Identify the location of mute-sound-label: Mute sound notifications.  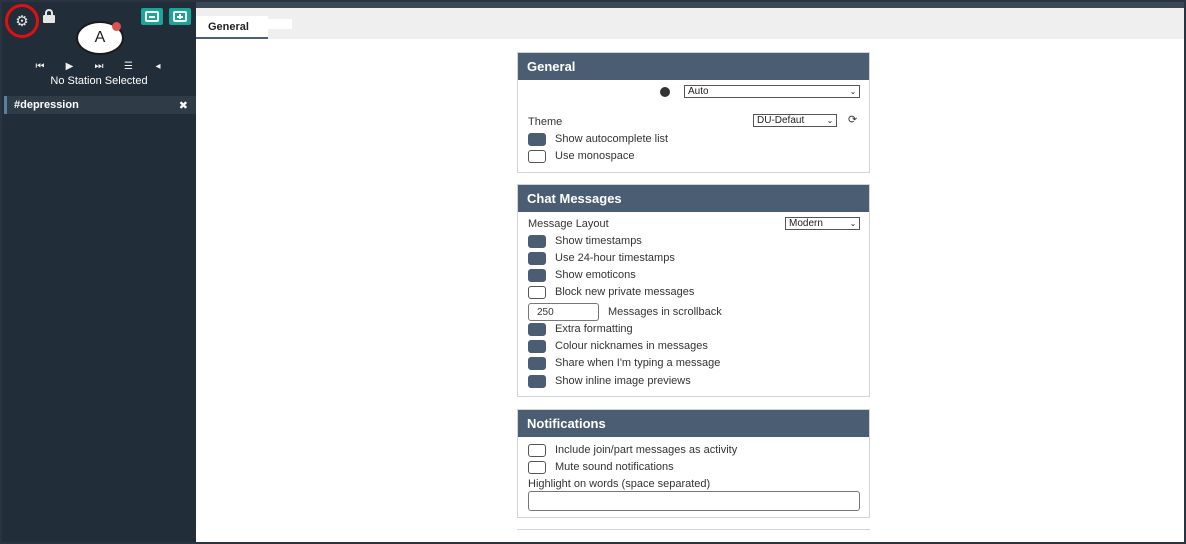
(614, 467).